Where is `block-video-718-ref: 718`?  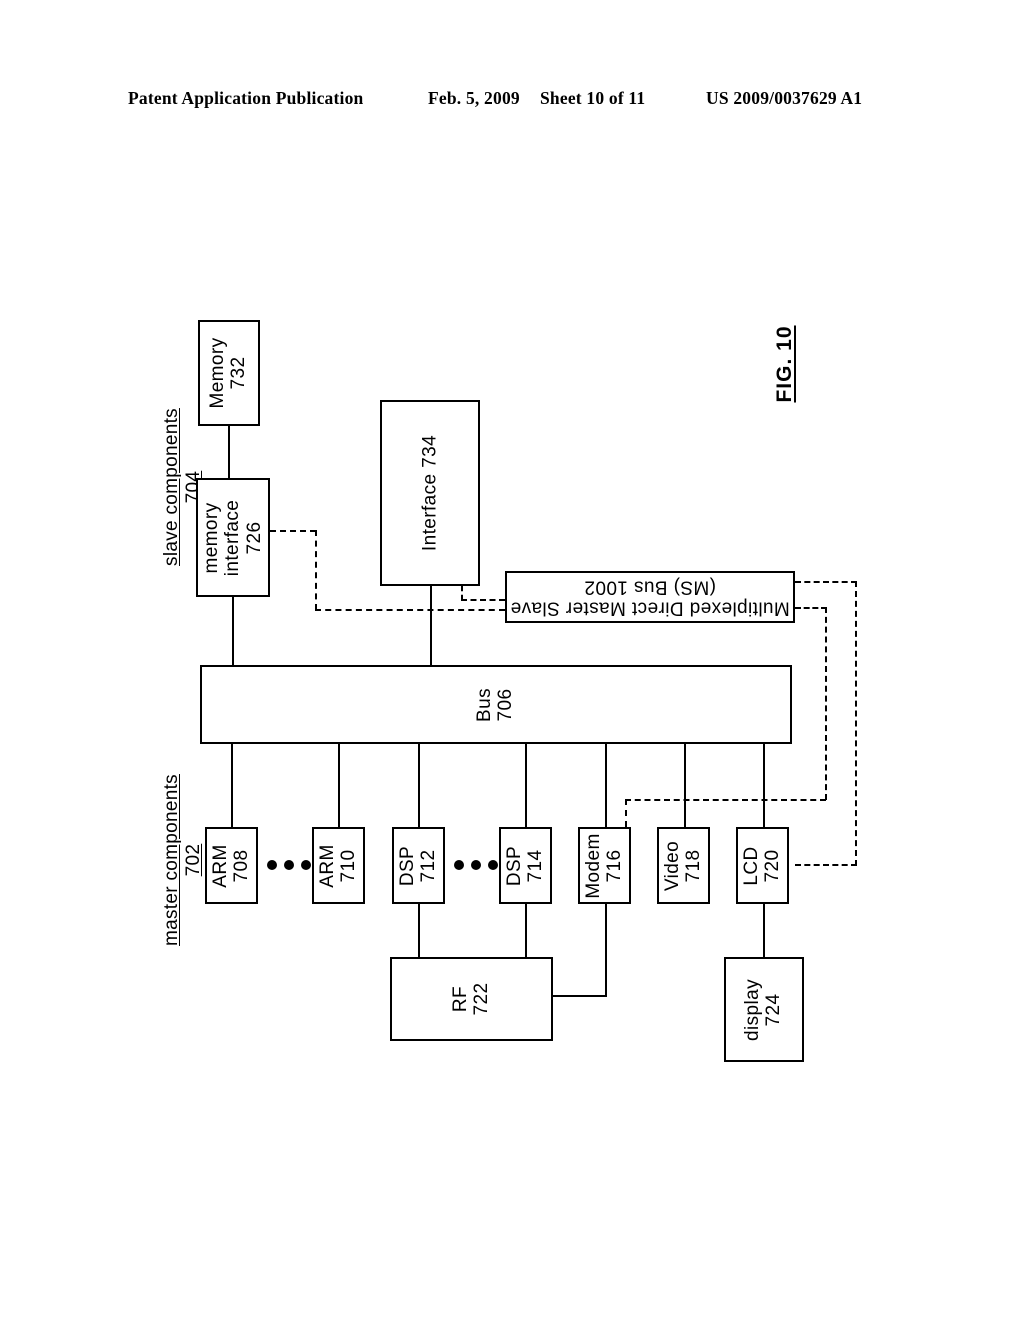
block-video-718-ref: 718 is located at coordinates (693, 865).